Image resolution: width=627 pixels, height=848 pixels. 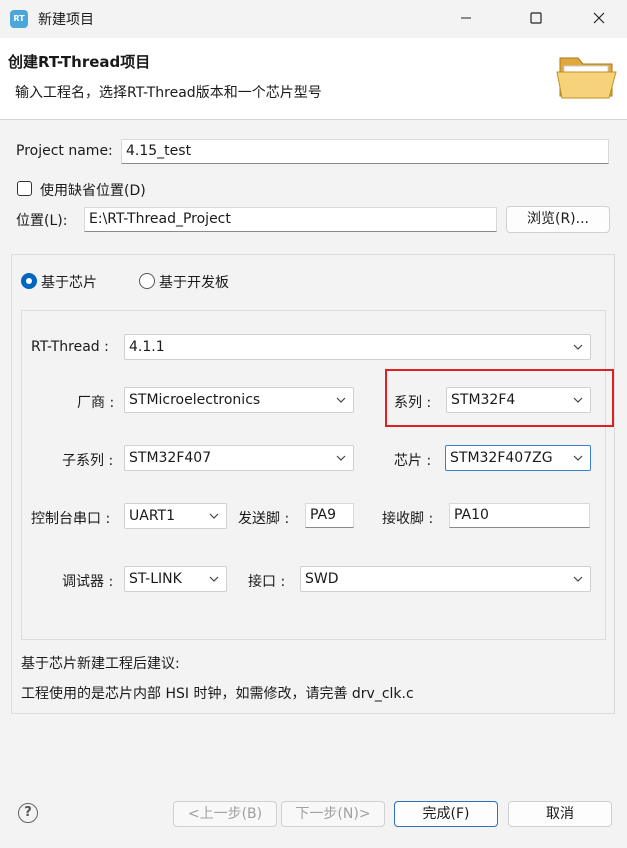 What do you see at coordinates (147, 281) in the screenshot?
I see `board-radio` at bounding box center [147, 281].